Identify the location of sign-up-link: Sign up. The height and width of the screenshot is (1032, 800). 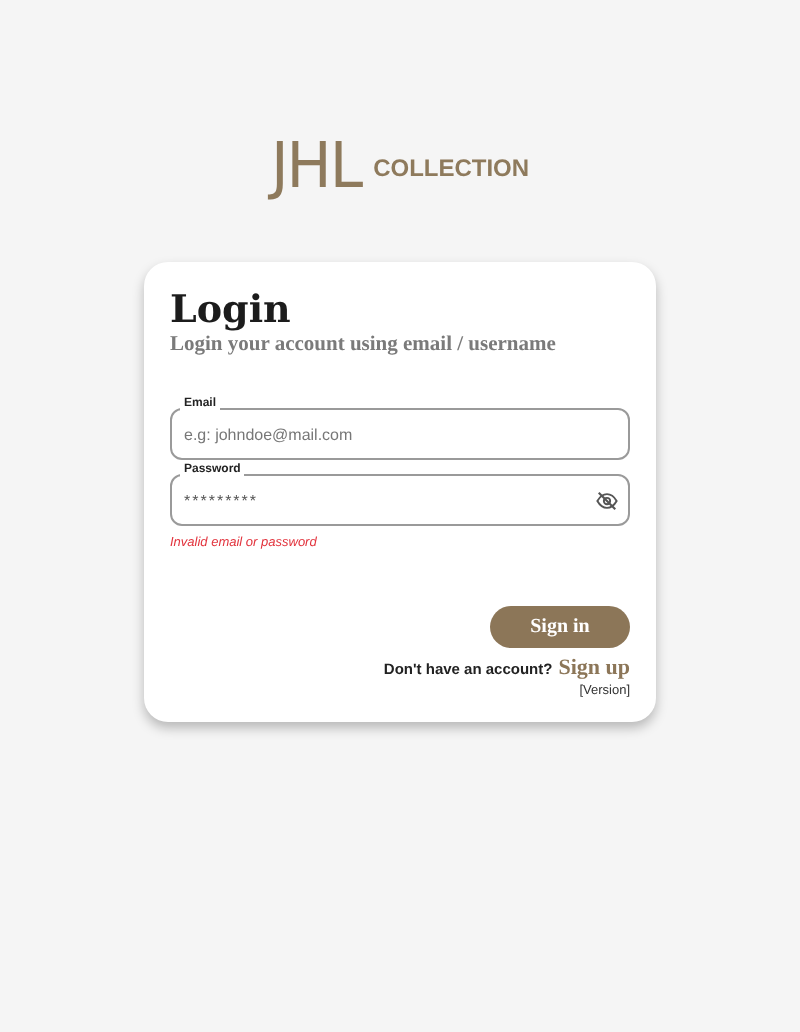
(594, 668).